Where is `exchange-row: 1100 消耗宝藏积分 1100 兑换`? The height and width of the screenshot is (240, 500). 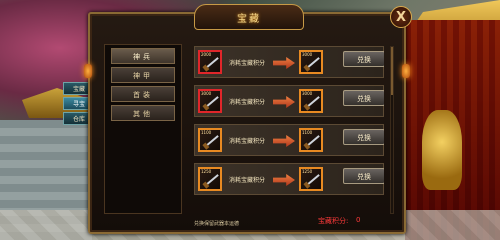
exchange-row: 1100 消耗宝藏积分 1100 兑换 is located at coordinates (289, 140).